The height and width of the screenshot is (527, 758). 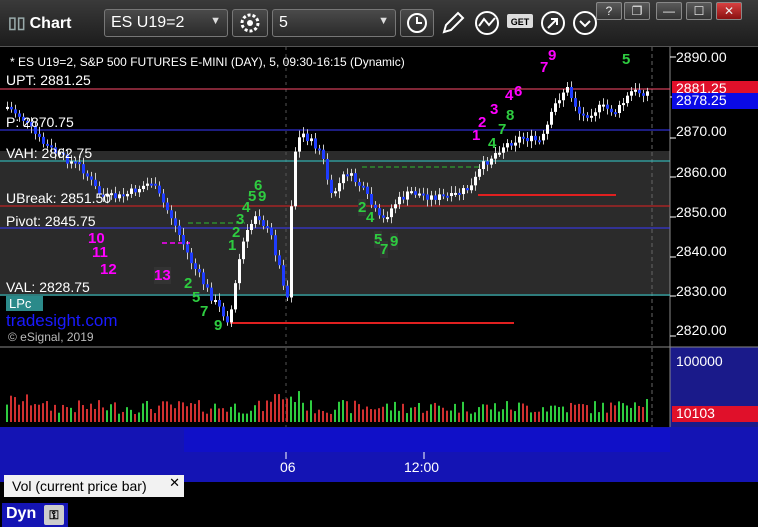 I want to click on level-label-val: VAL: 2828.75, so click(x=48, y=287).